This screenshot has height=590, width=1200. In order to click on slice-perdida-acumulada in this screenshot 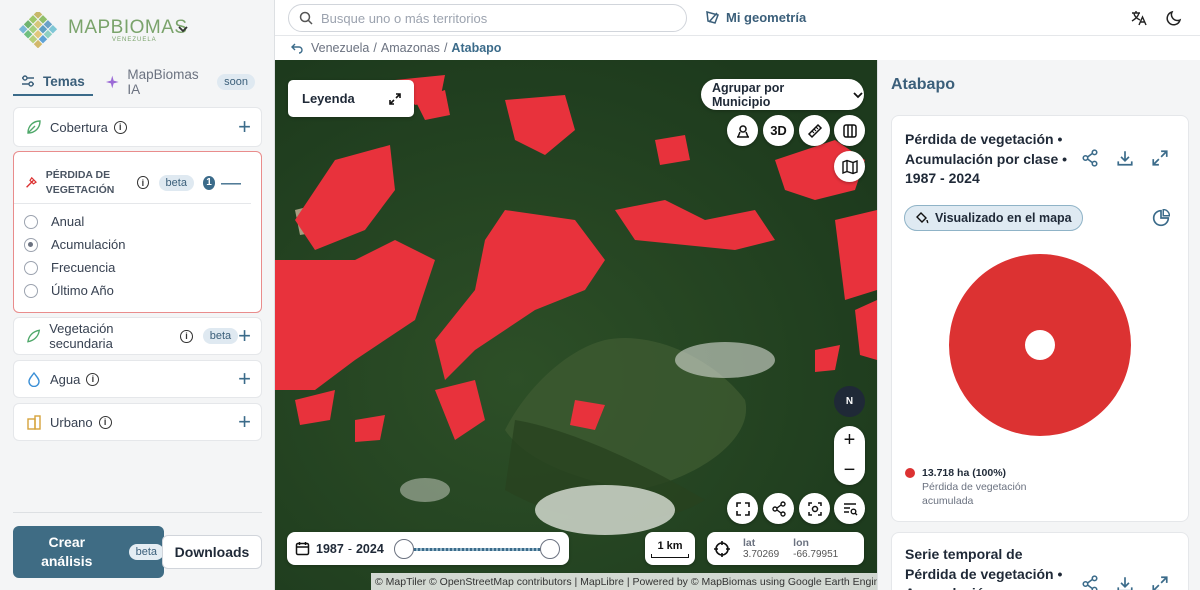, I will do `click(1040, 345)`.